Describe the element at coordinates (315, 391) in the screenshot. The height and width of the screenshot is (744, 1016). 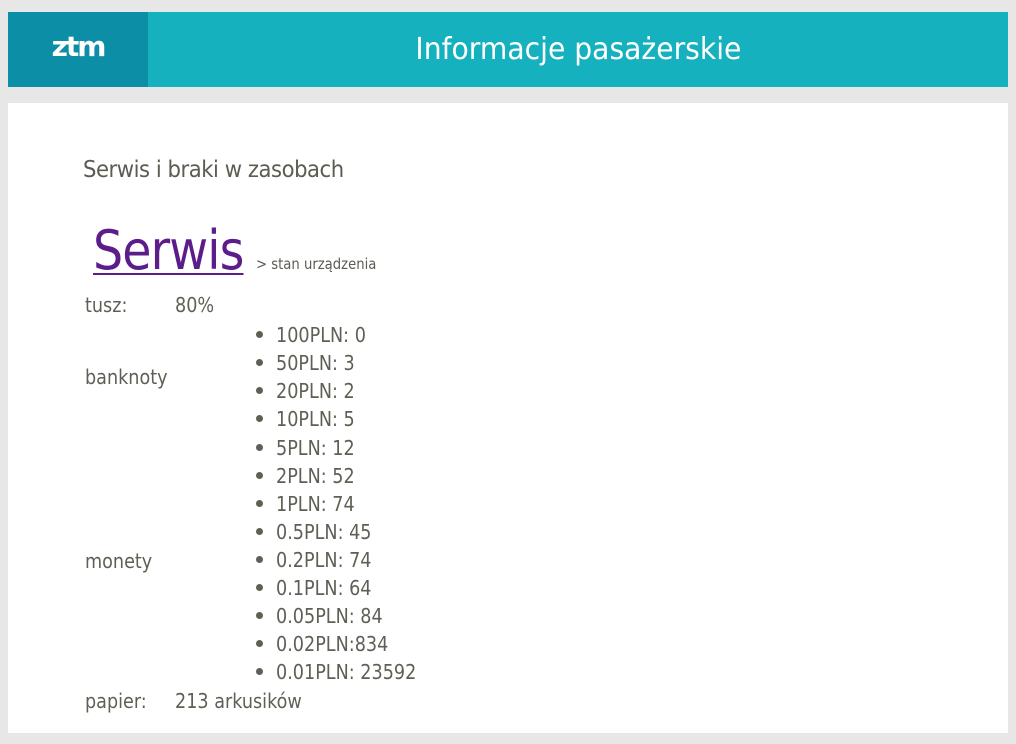
I see `banknote-item-20: 20PLN: 2` at that location.